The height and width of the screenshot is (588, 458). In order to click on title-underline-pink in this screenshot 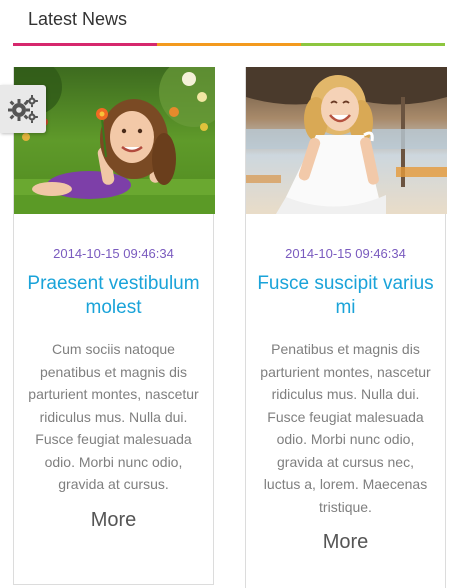, I will do `click(85, 44)`.